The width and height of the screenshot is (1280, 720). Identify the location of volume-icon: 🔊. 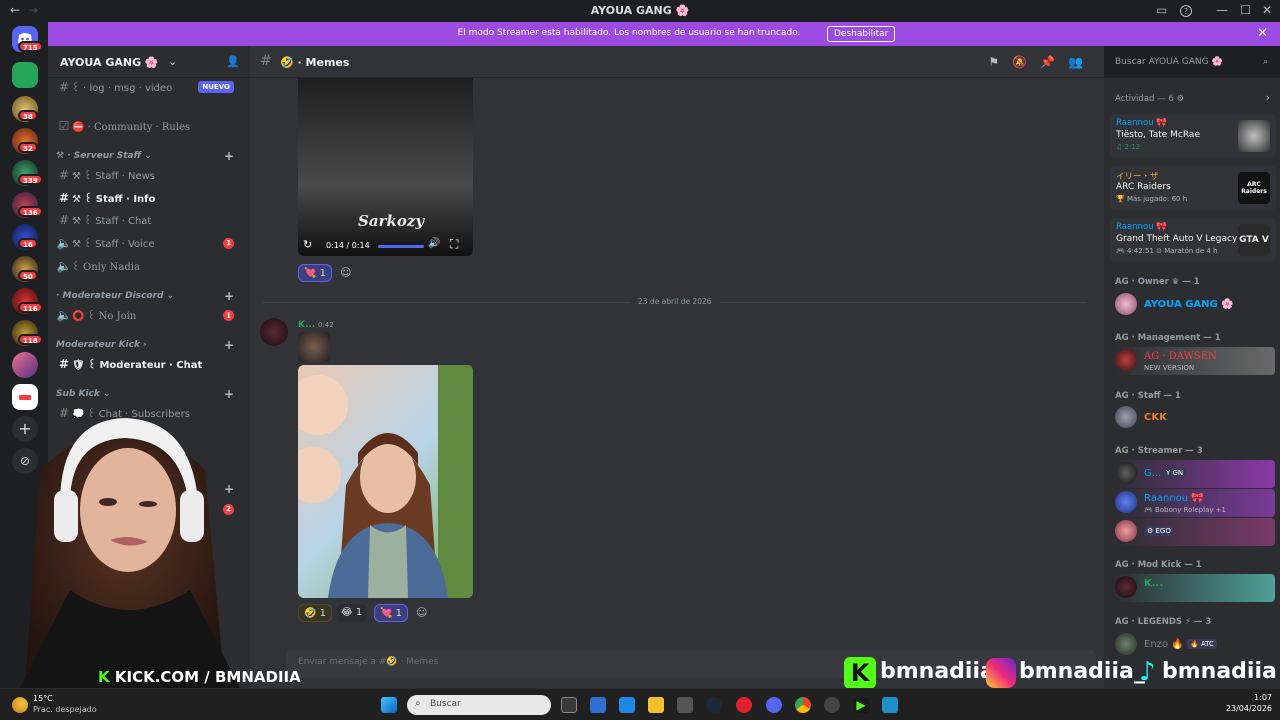
(434, 243).